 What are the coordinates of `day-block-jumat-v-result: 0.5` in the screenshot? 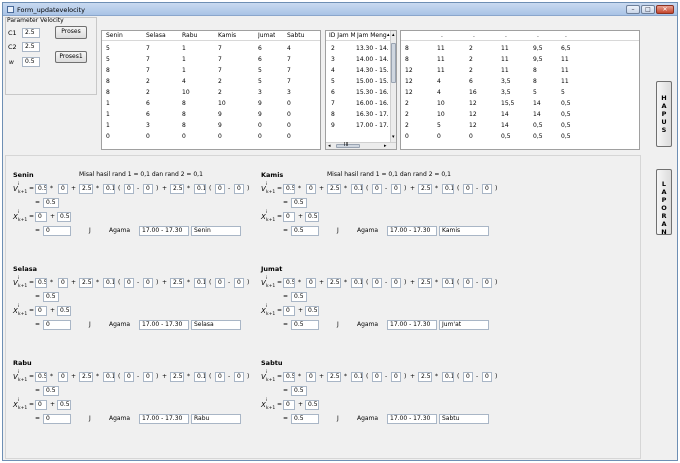 It's located at (299, 297).